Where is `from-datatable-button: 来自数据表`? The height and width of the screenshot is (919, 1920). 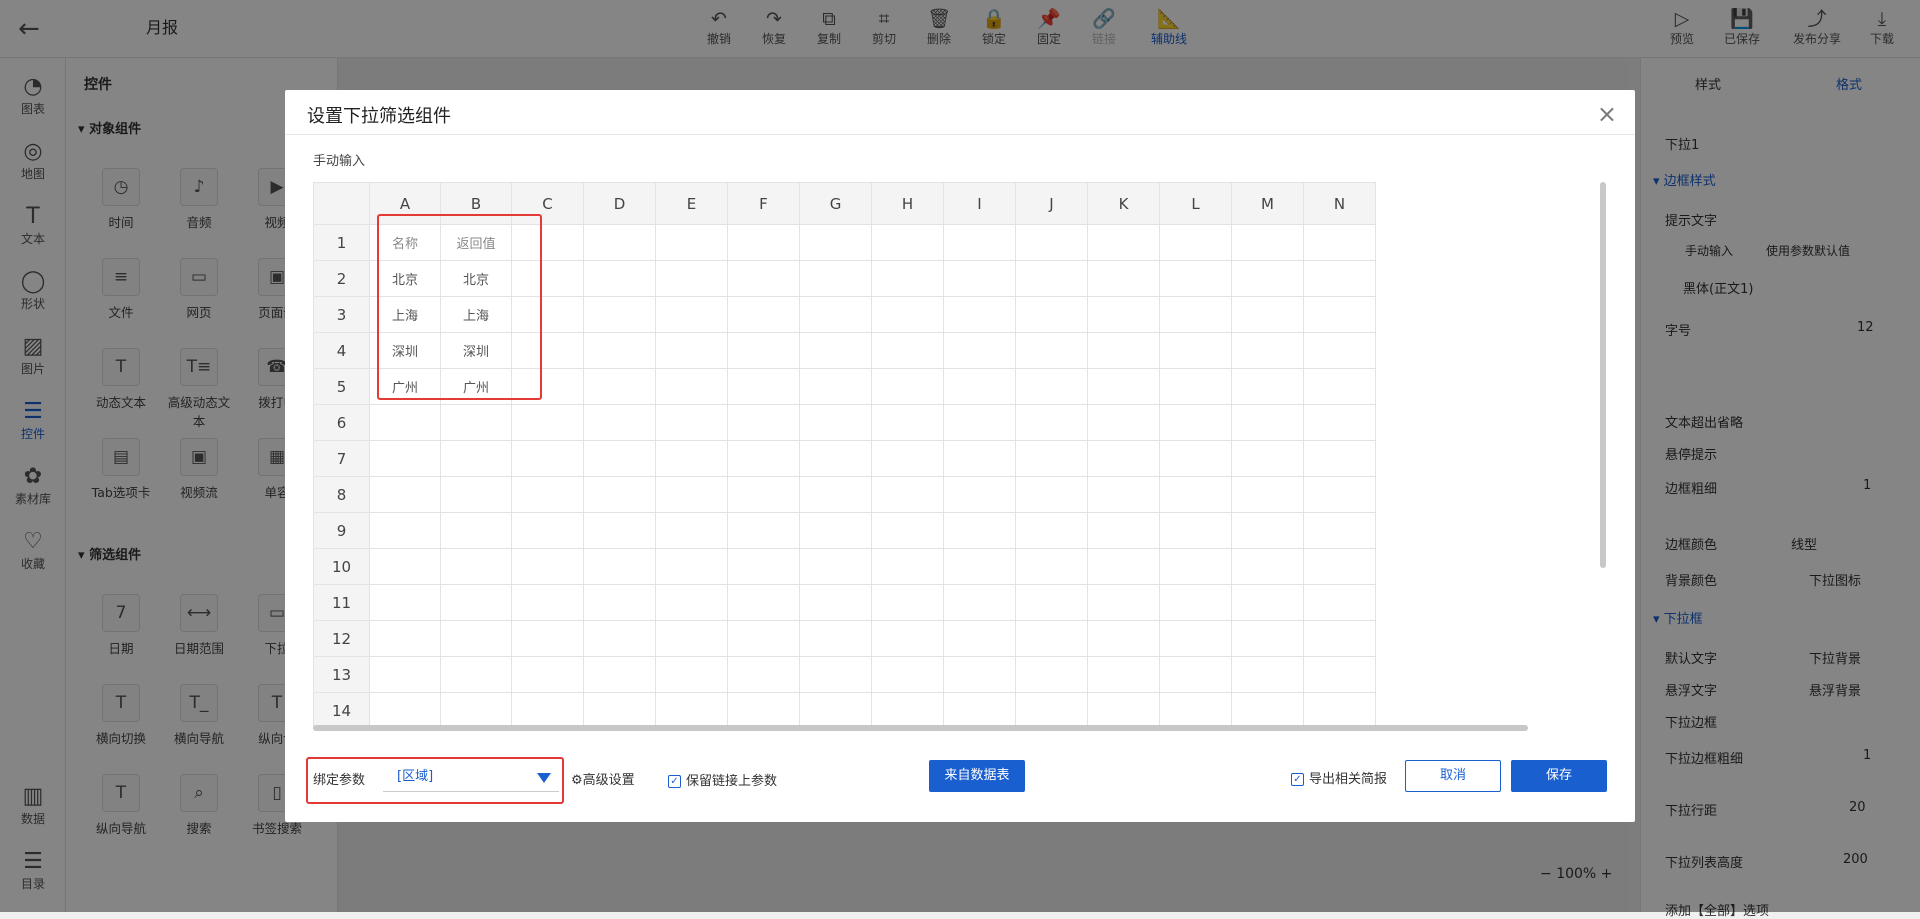
from-datatable-button: 来自数据表 is located at coordinates (977, 776).